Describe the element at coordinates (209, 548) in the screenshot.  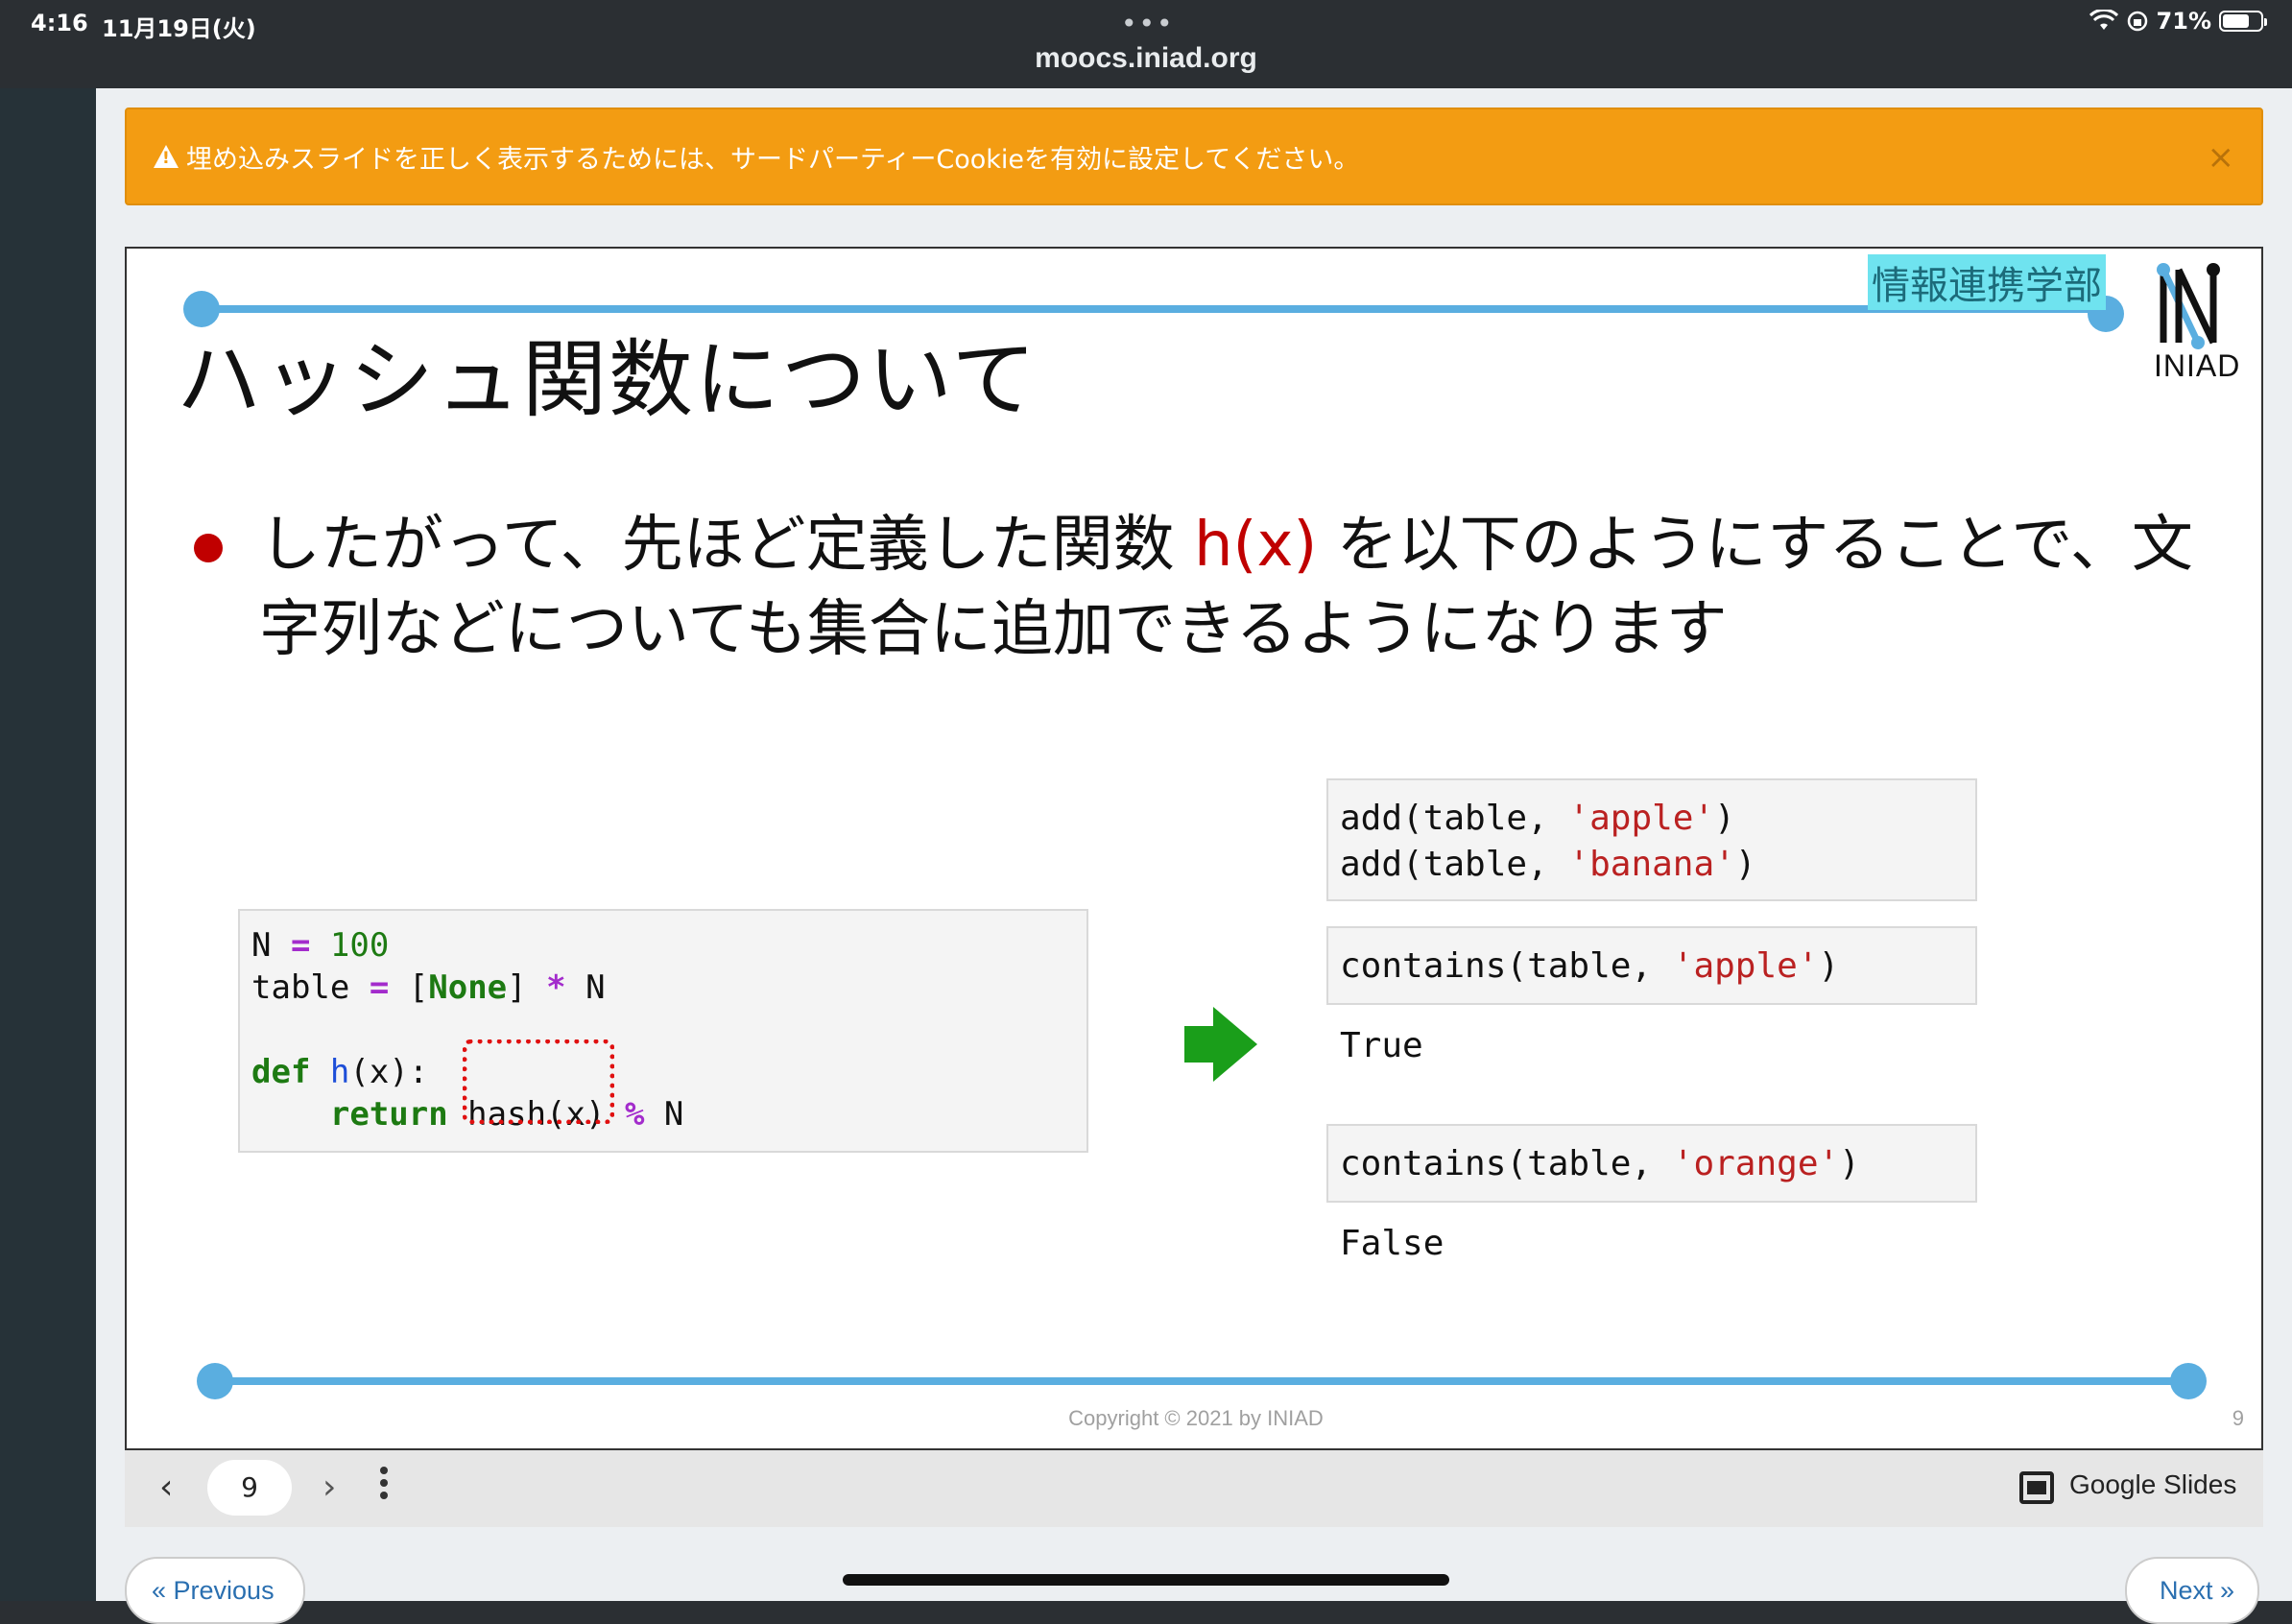
I see `bullet-dot` at that location.